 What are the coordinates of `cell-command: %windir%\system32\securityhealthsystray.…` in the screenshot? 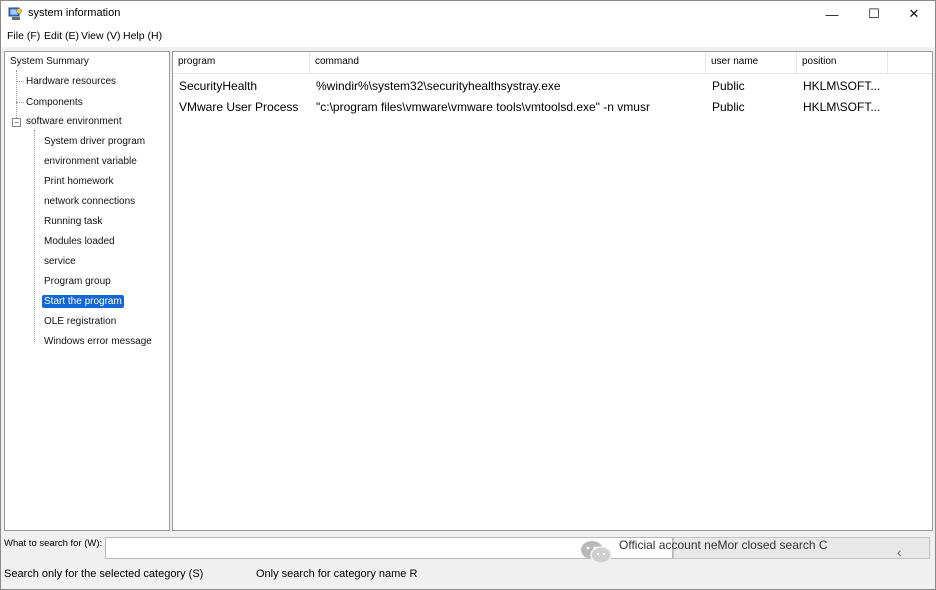 It's located at (438, 86).